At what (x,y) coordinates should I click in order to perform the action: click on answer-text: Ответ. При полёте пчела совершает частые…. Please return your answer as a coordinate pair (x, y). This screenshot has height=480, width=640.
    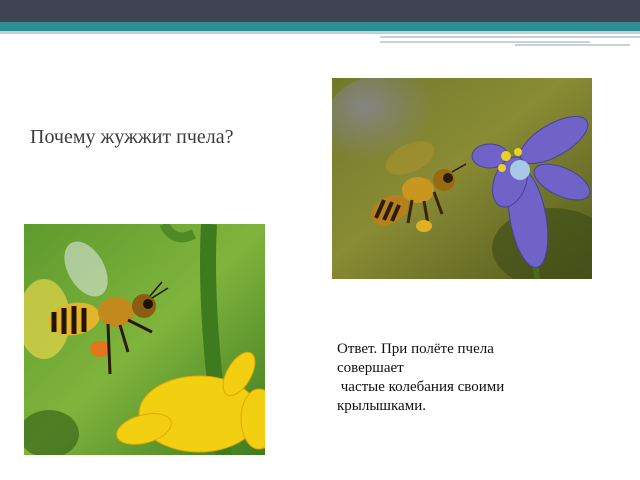
    Looking at the image, I should click on (467, 378).